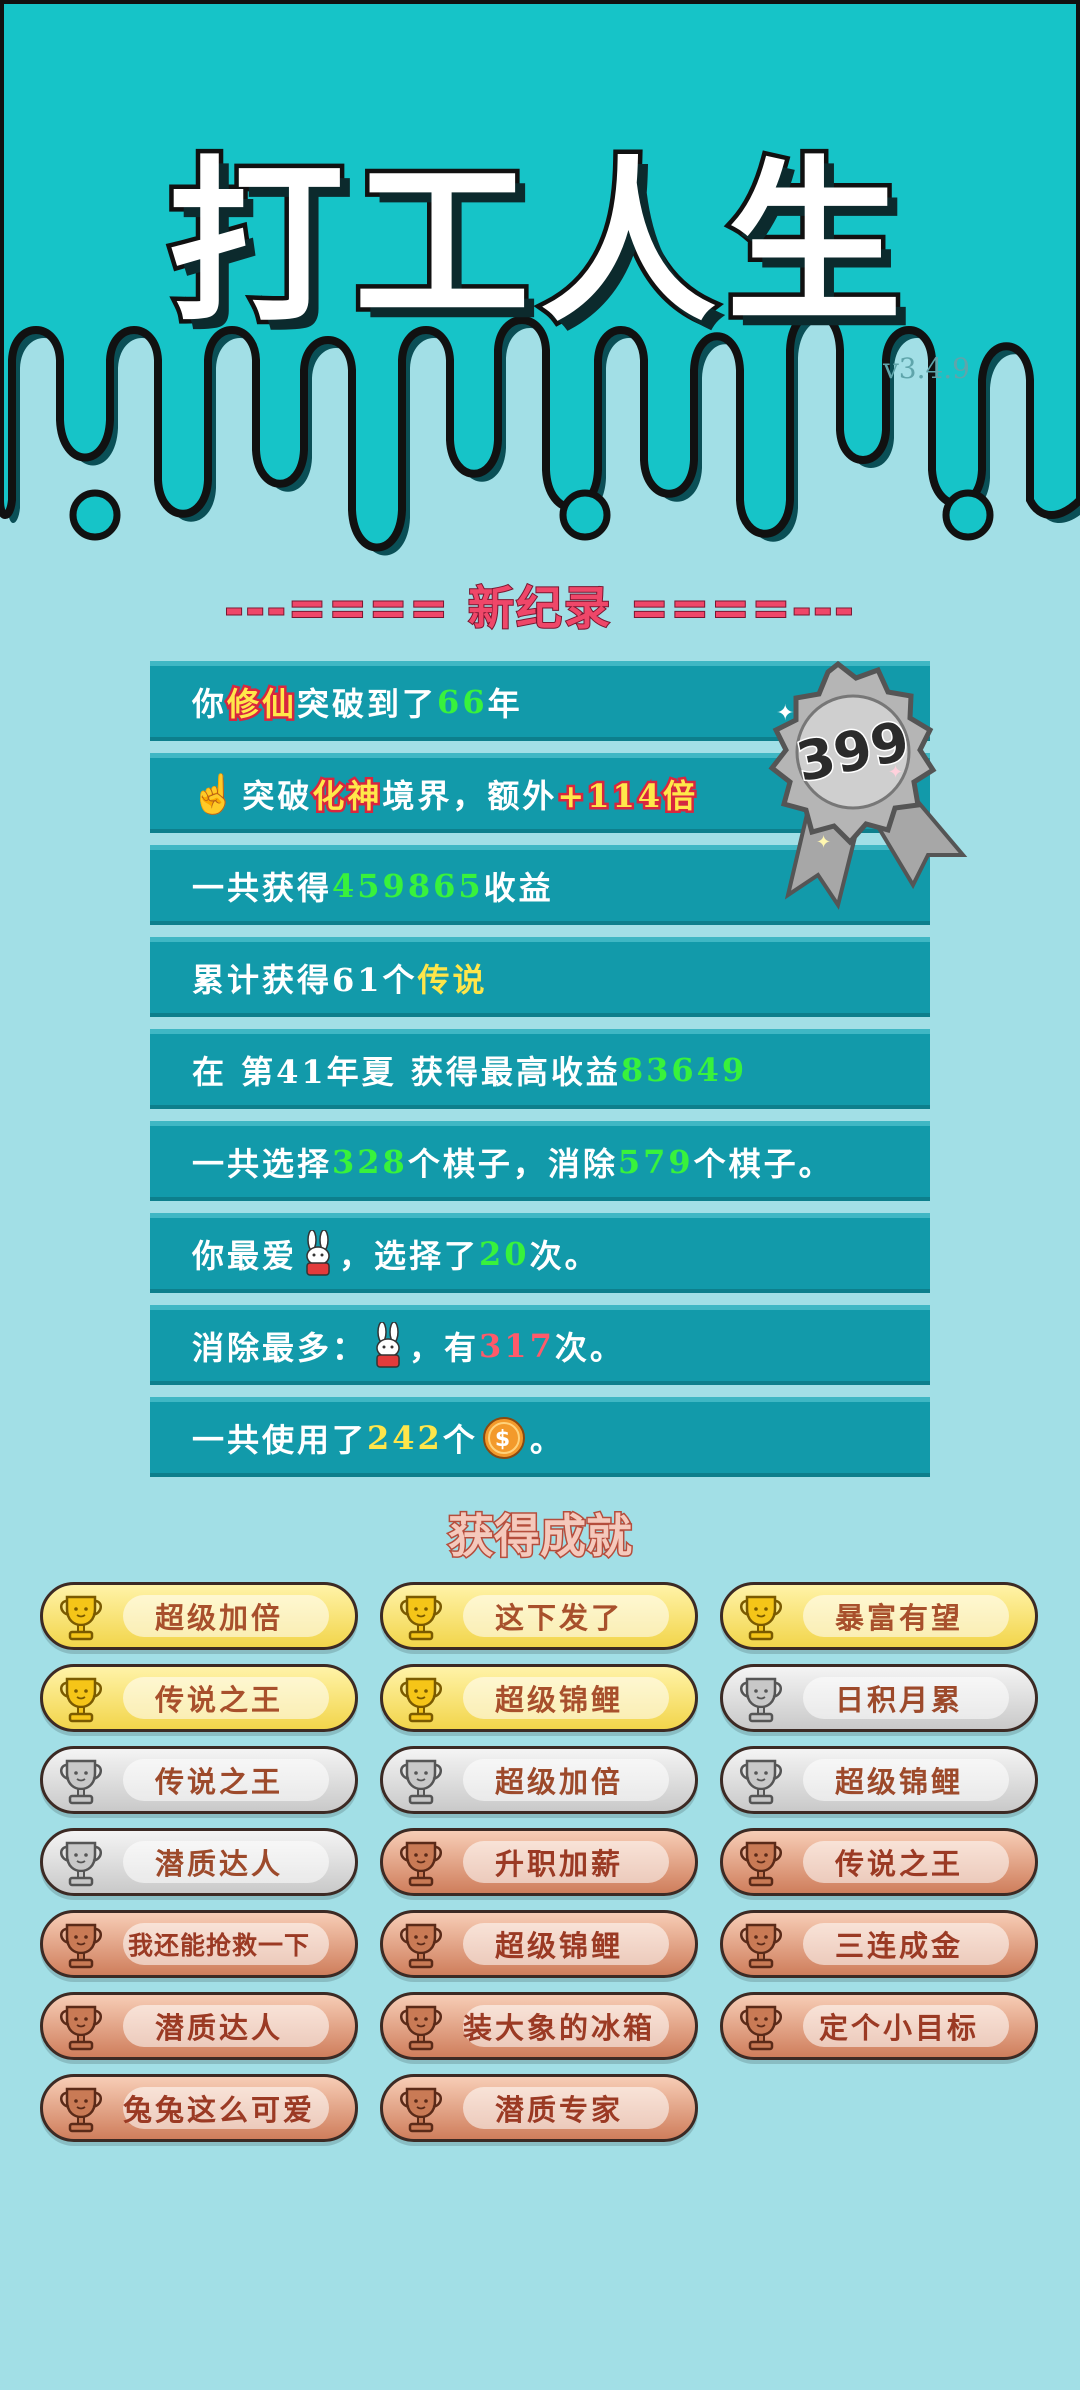  Describe the element at coordinates (505, 703) in the screenshot. I see `stat-text: 年` at that location.